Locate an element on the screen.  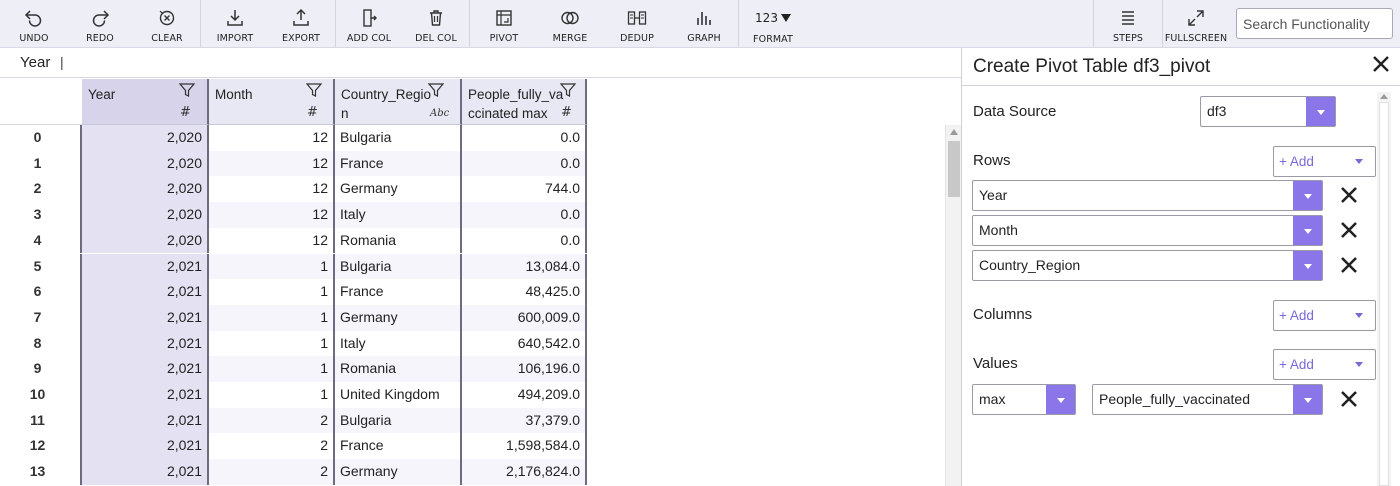
cell-people-fully-vaccinated-max: 640,542.0 is located at coordinates (524, 343).